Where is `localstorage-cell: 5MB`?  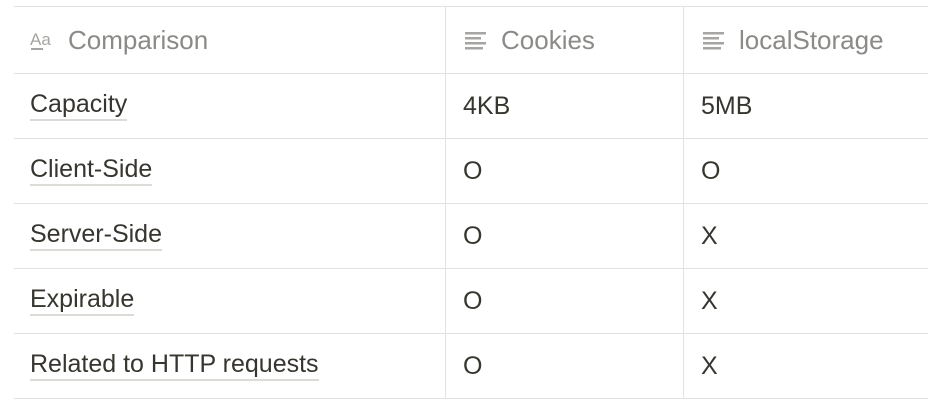 localstorage-cell: 5MB is located at coordinates (806, 106).